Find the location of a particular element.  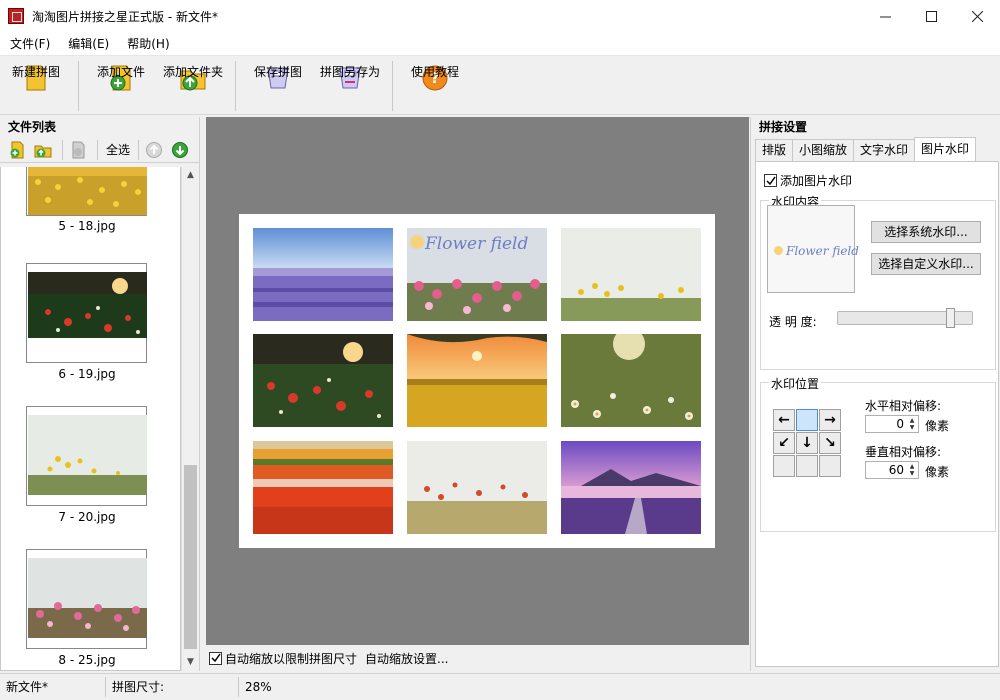

move-down-button is located at coordinates (180, 150).